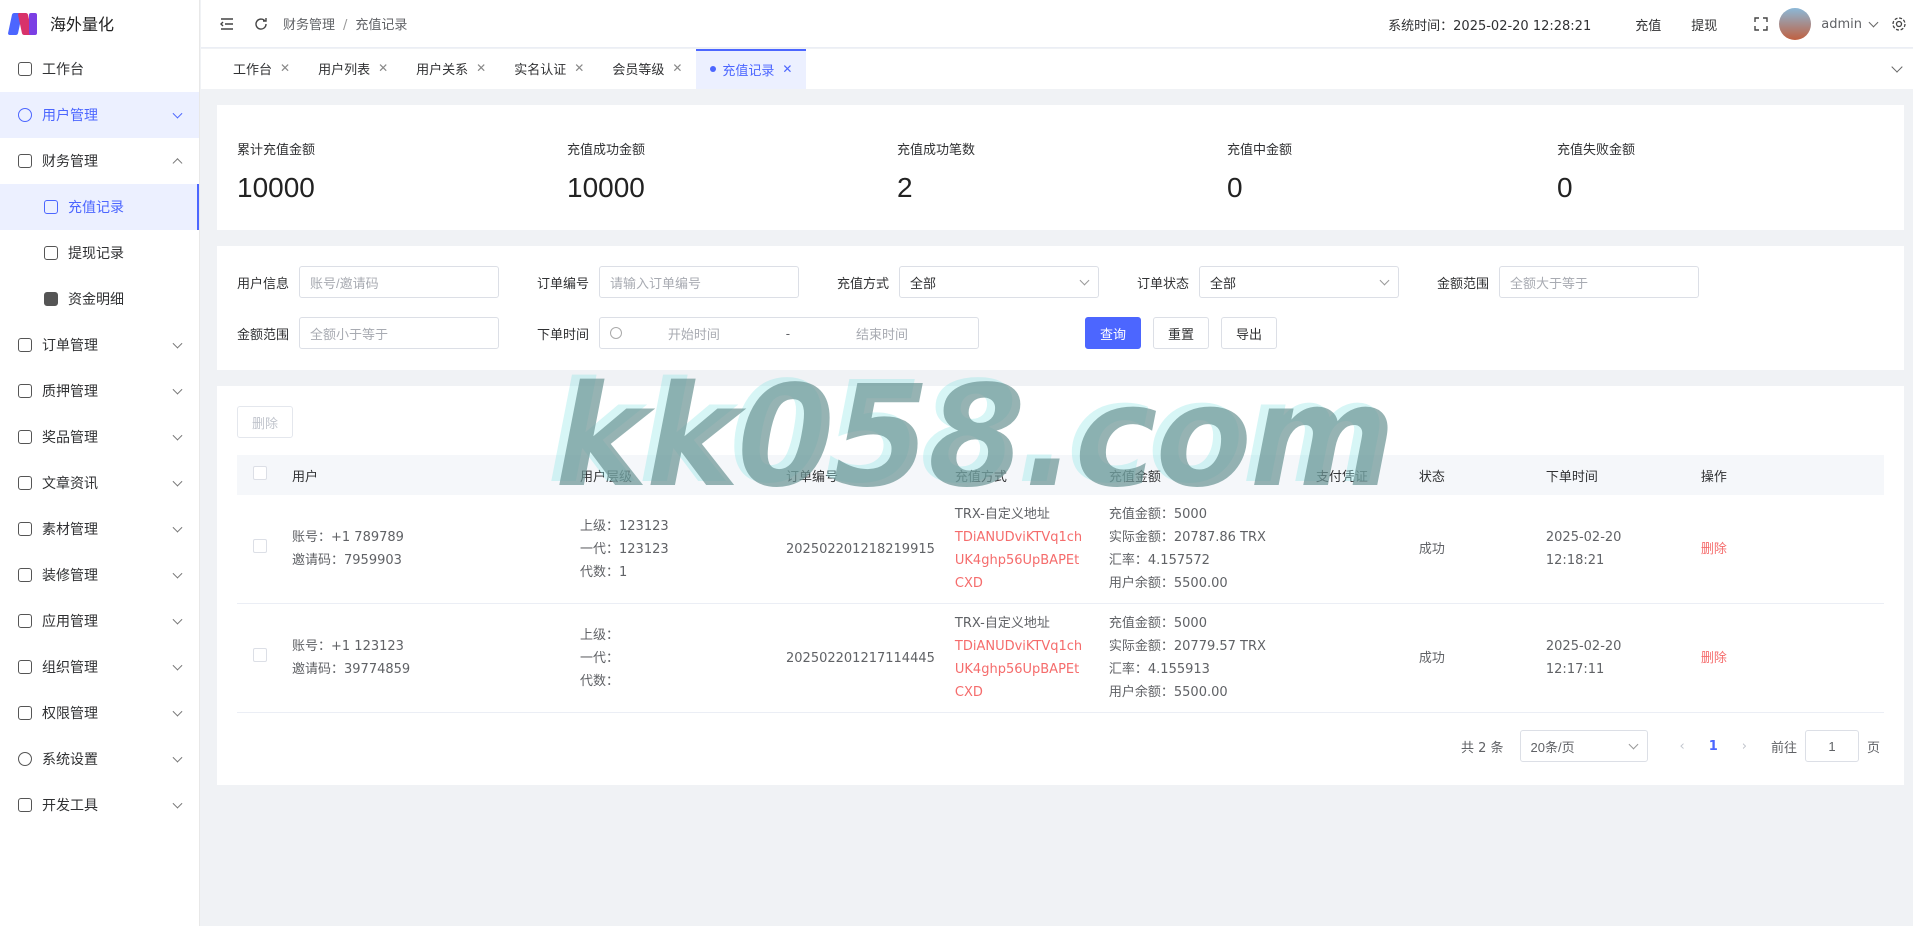 Image resolution: width=1913 pixels, height=926 pixels. Describe the element at coordinates (399, 282) in the screenshot. I see `user-info-input: 账号/邀请码` at that location.